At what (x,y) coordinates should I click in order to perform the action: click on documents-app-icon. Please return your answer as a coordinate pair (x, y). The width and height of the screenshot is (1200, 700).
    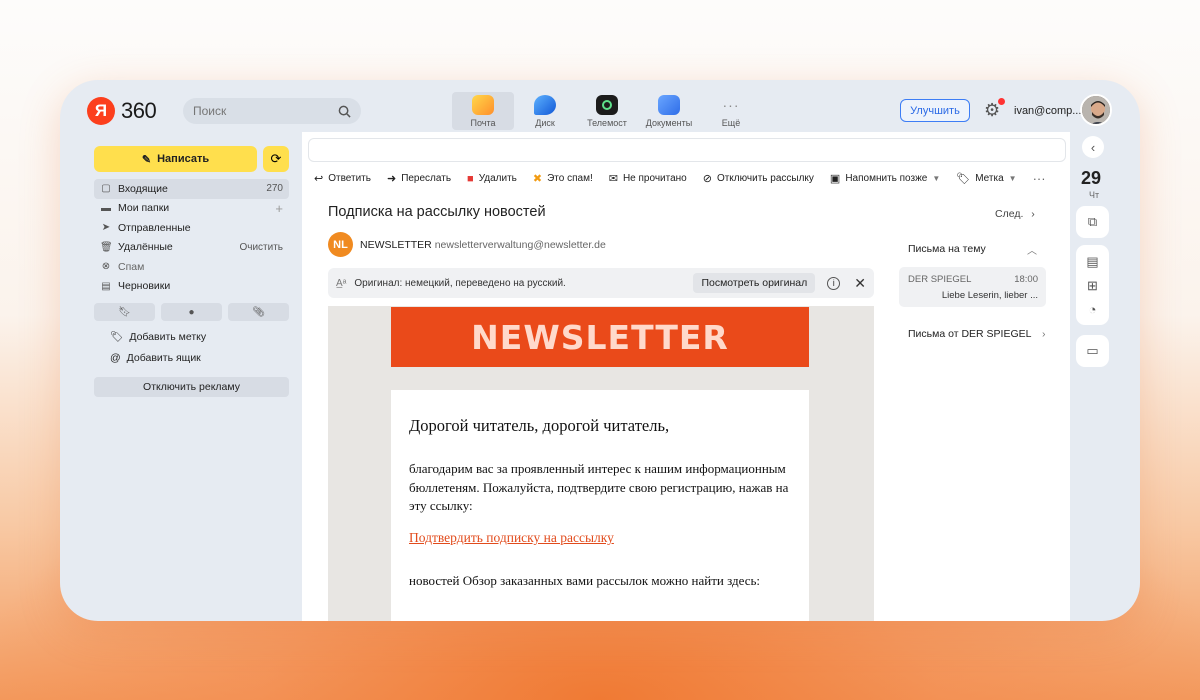
    Looking at the image, I should click on (669, 105).